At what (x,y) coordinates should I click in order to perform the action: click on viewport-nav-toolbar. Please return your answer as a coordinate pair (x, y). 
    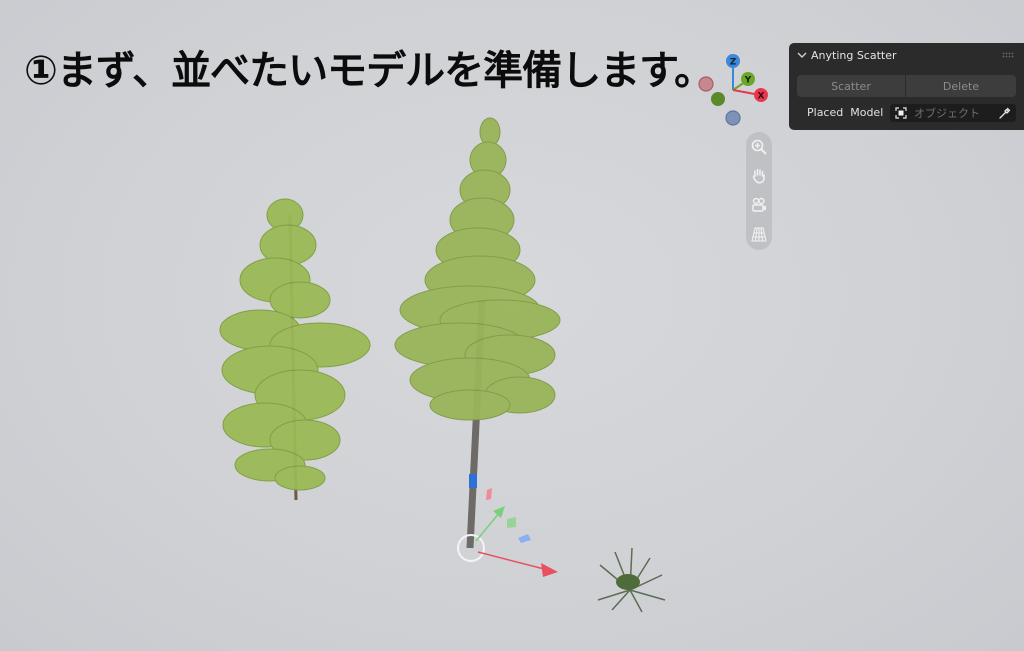
    Looking at the image, I should click on (759, 191).